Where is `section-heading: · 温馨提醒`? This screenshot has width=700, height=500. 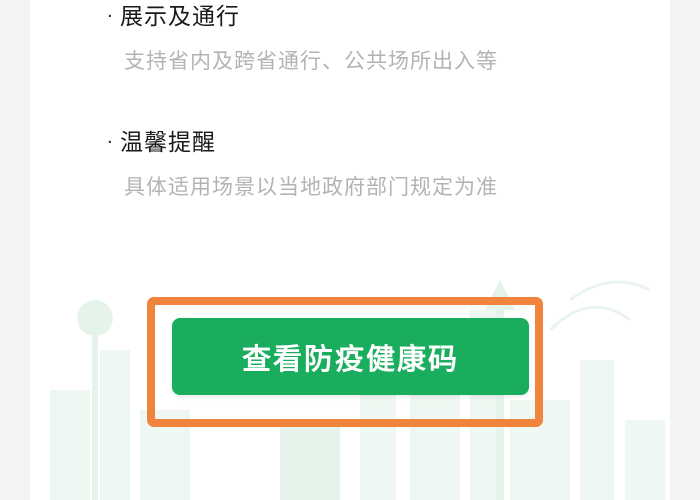 section-heading: · 温馨提醒 is located at coordinates (302, 143).